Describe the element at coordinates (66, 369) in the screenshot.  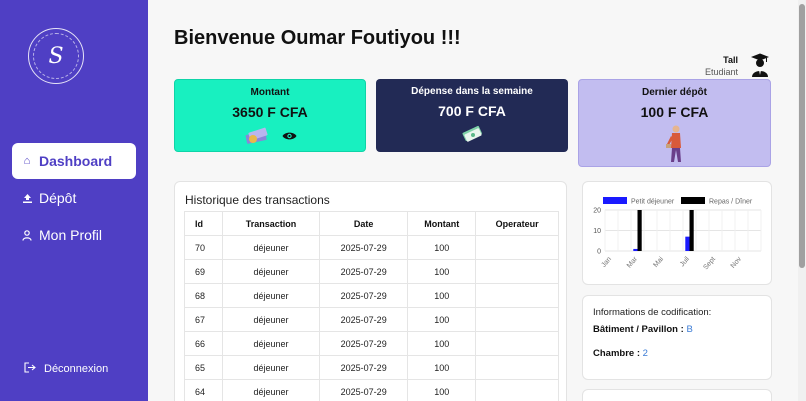
I see `logout-button: Déconnexion` at that location.